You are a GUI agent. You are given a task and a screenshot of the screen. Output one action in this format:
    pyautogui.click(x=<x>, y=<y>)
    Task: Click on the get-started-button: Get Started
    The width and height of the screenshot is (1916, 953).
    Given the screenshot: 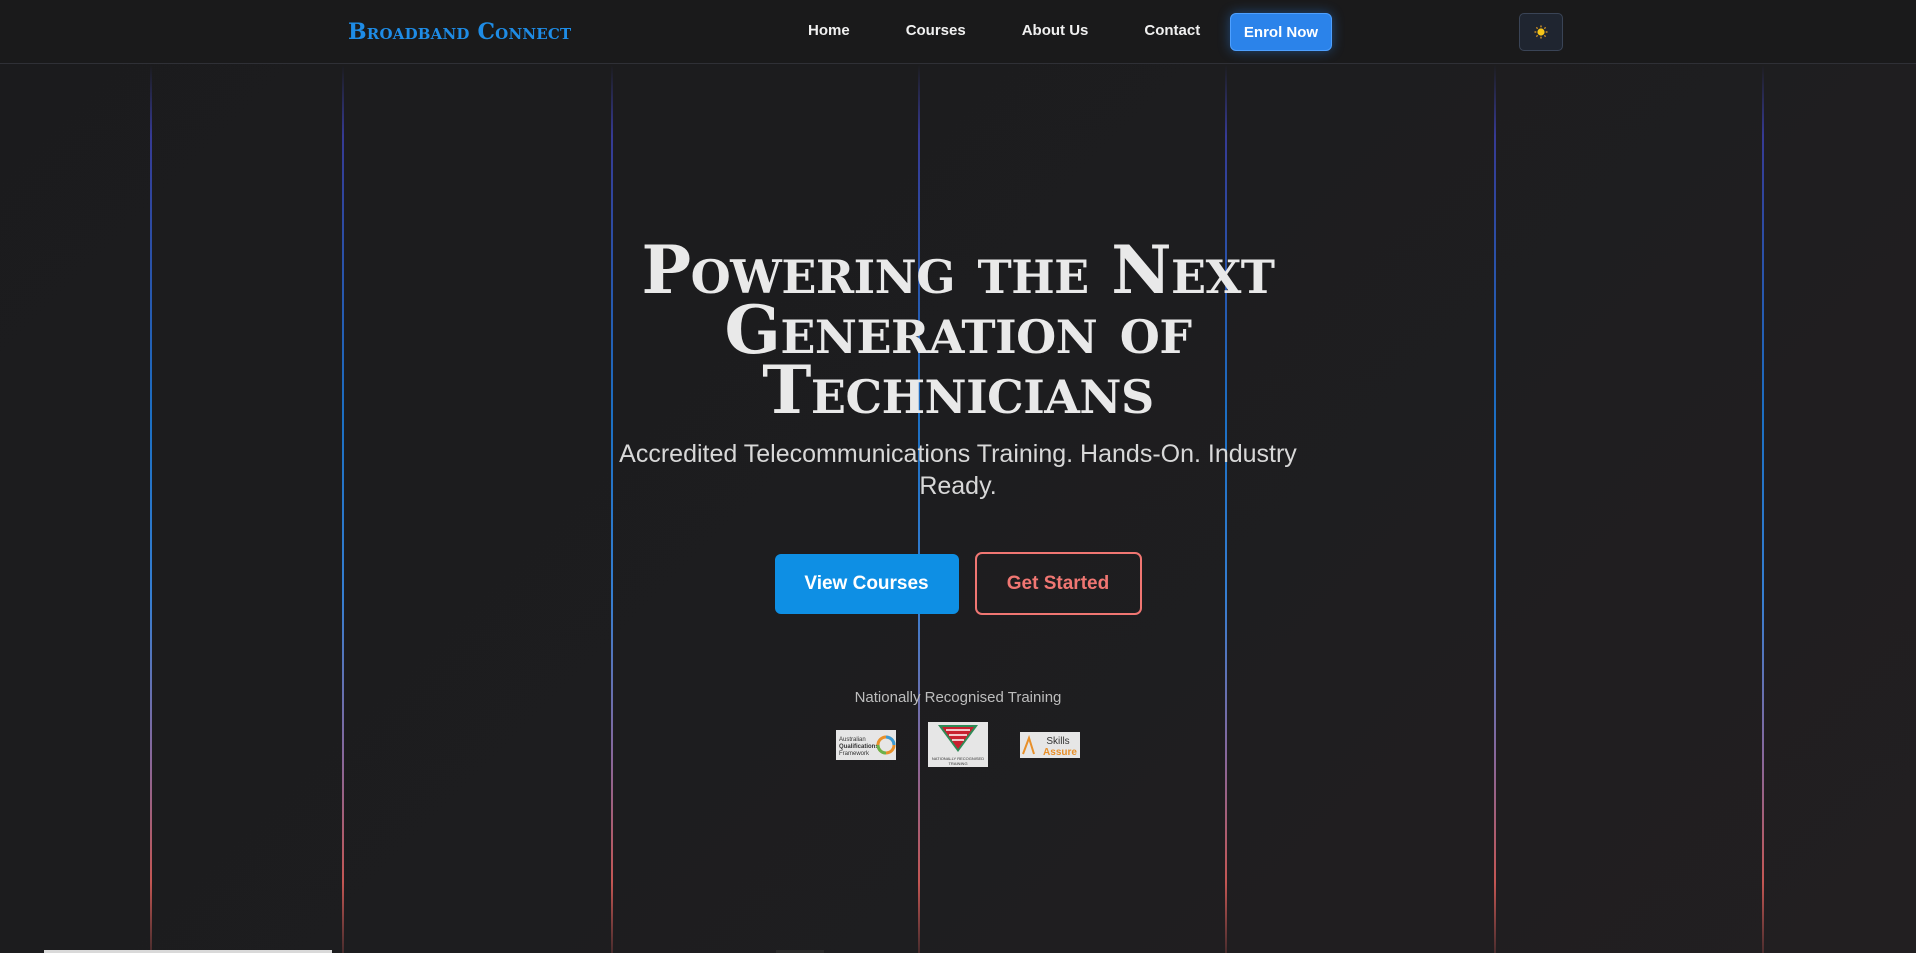 What is the action you would take?
    pyautogui.click(x=1058, y=583)
    